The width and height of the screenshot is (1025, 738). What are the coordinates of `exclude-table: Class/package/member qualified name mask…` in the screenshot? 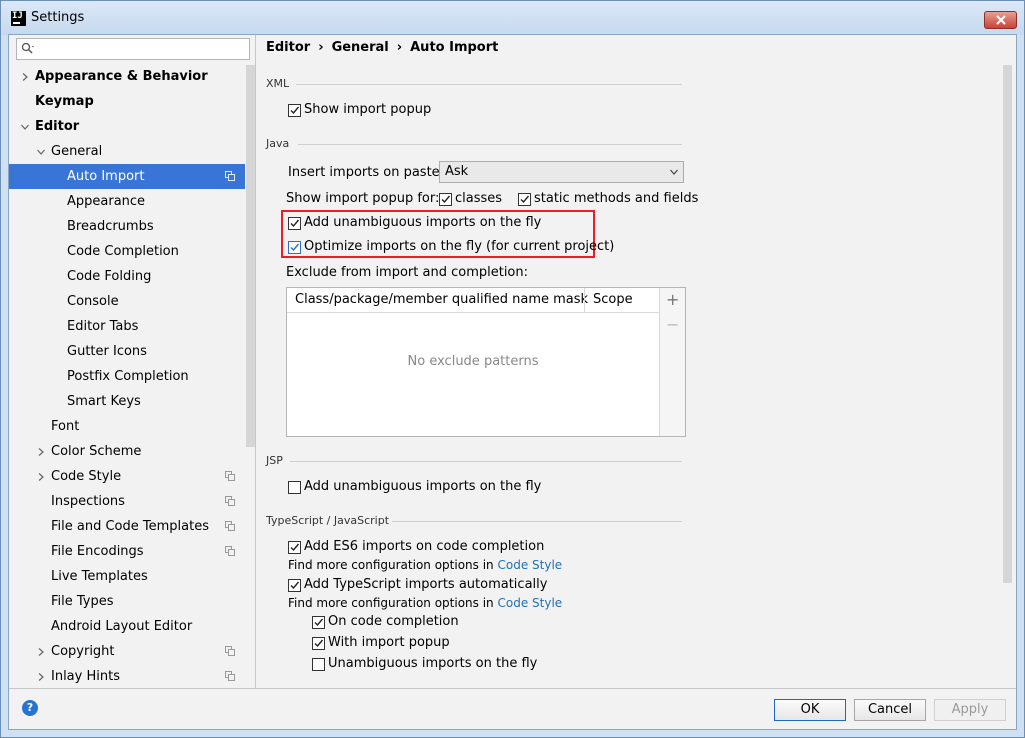 It's located at (486, 362).